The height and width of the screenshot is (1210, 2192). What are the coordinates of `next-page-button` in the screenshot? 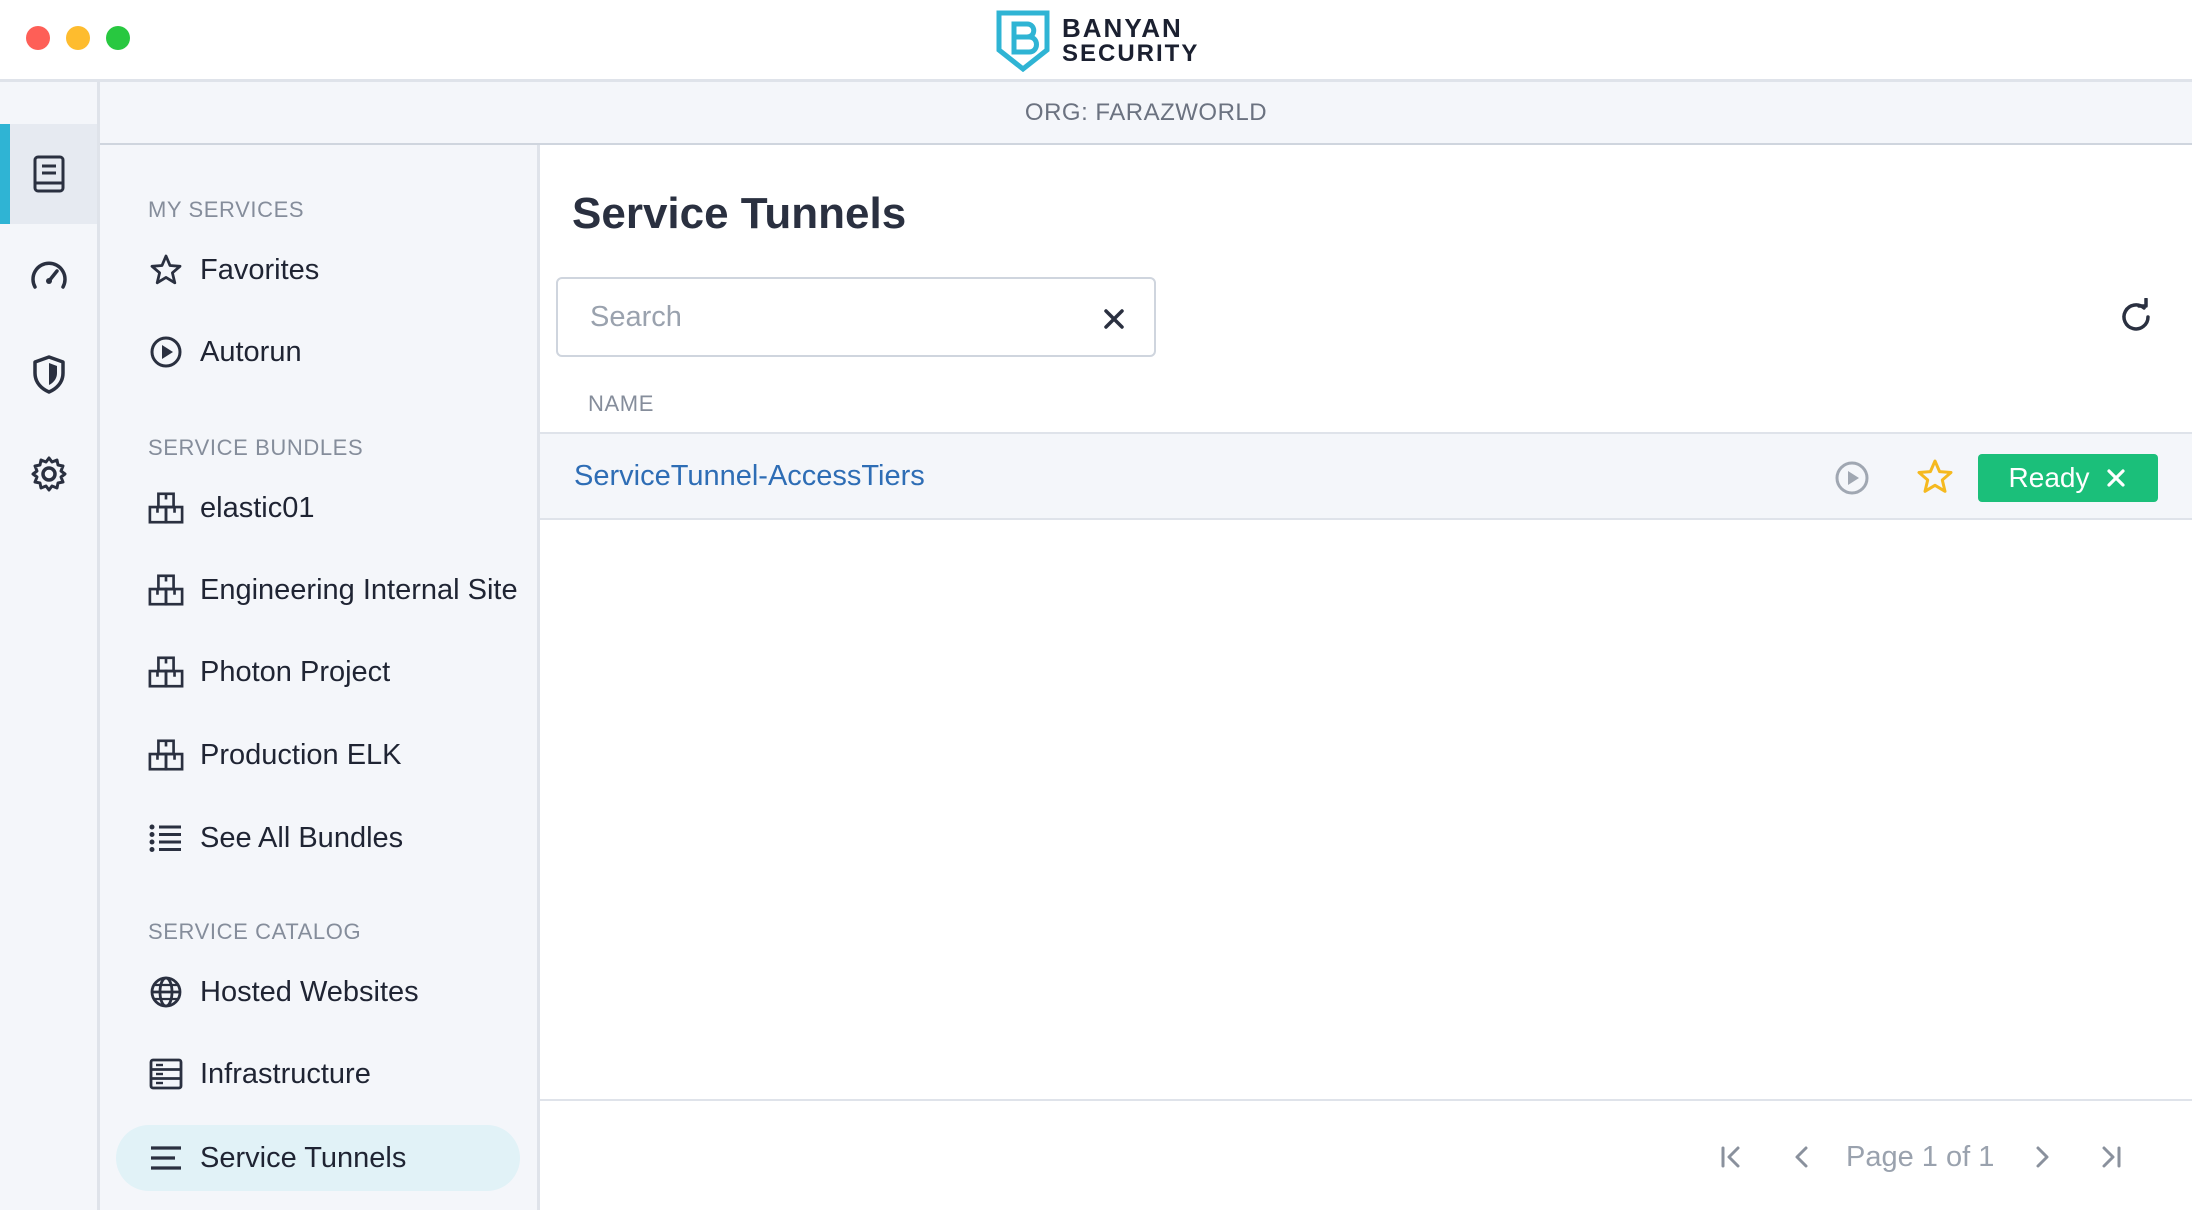 It's located at (2042, 1157).